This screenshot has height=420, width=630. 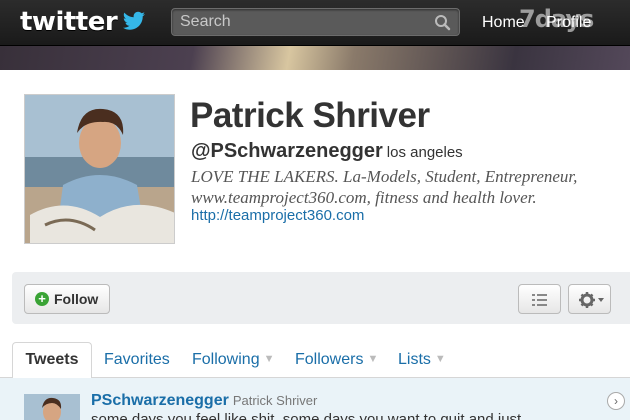 I want to click on gear-menu-button, so click(x=589, y=299).